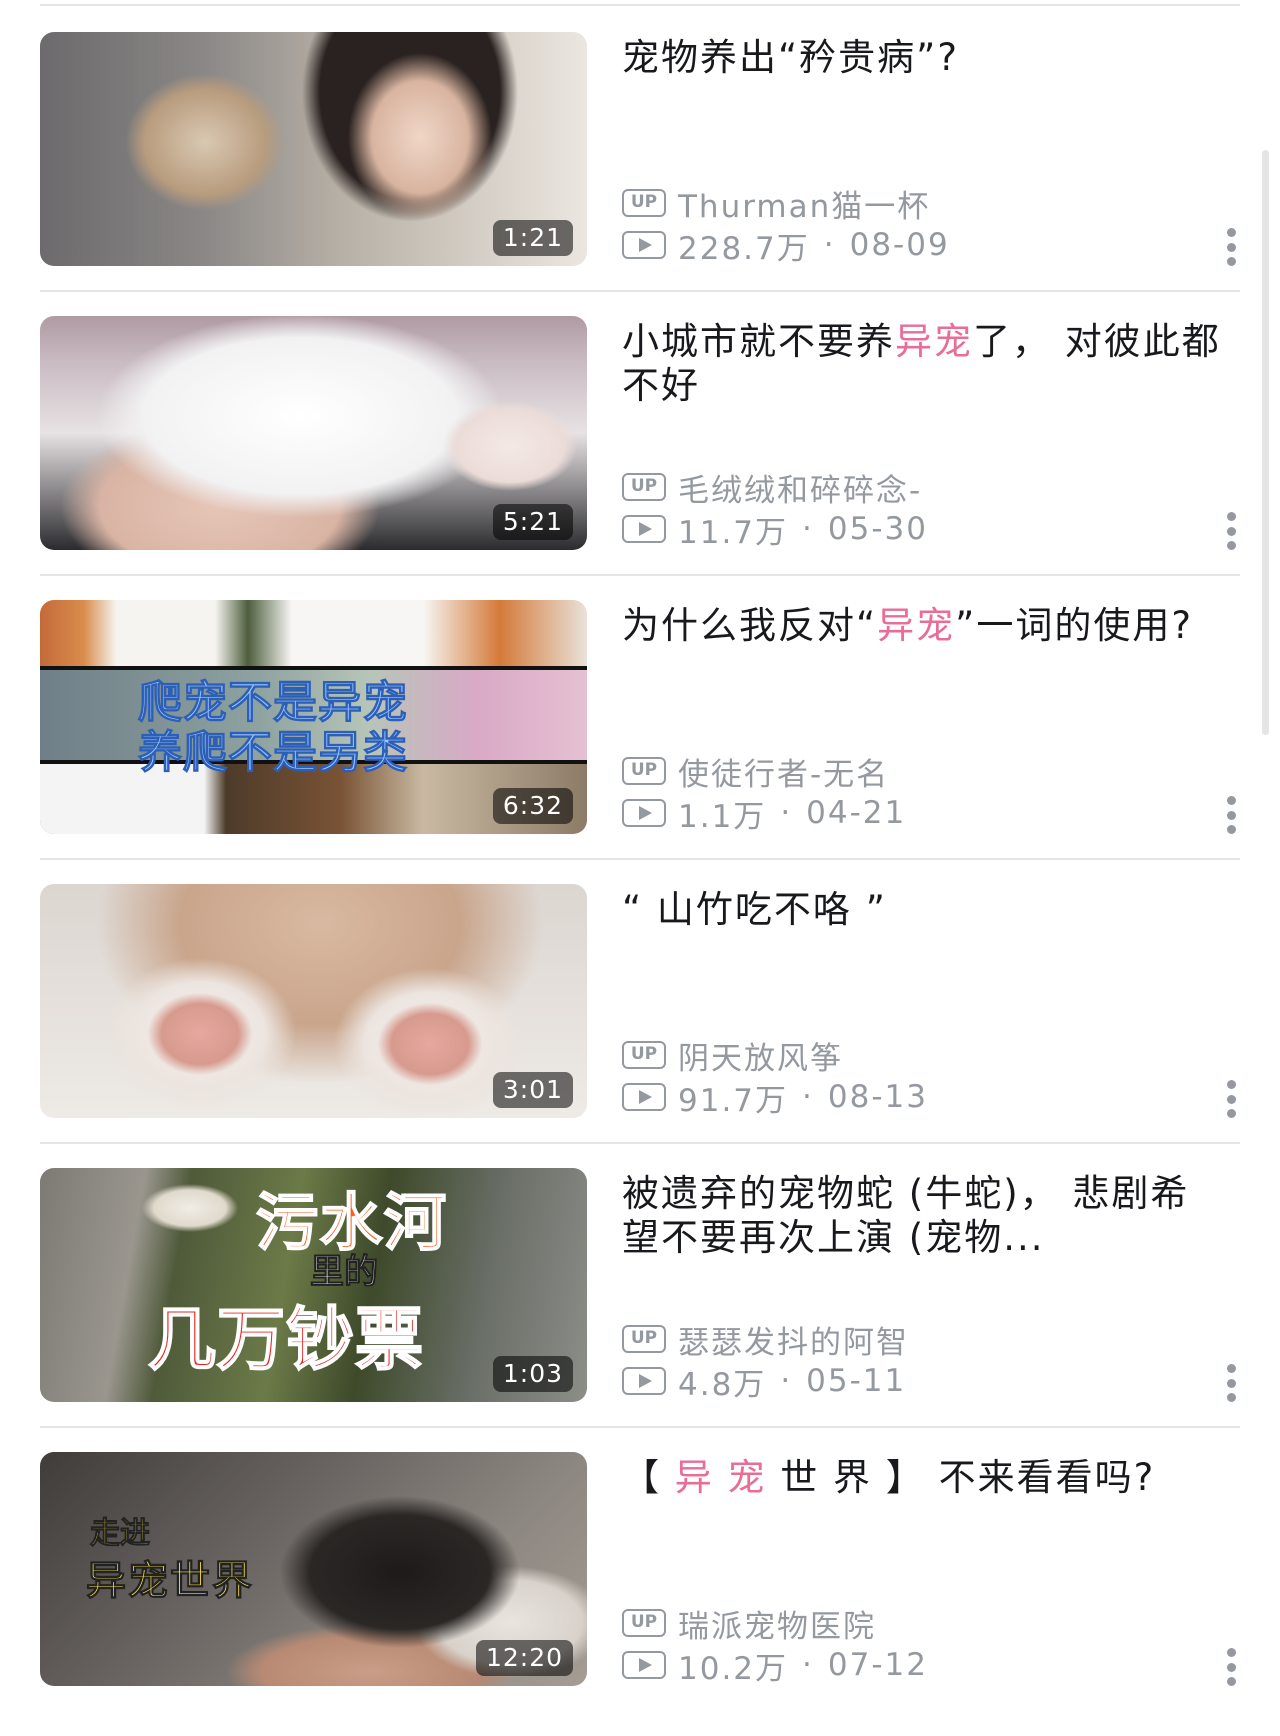 The width and height of the screenshot is (1280, 1736). Describe the element at coordinates (313, 1285) in the screenshot. I see `video-thumbnail: 污水河 里的 几万钞票 1:03` at that location.